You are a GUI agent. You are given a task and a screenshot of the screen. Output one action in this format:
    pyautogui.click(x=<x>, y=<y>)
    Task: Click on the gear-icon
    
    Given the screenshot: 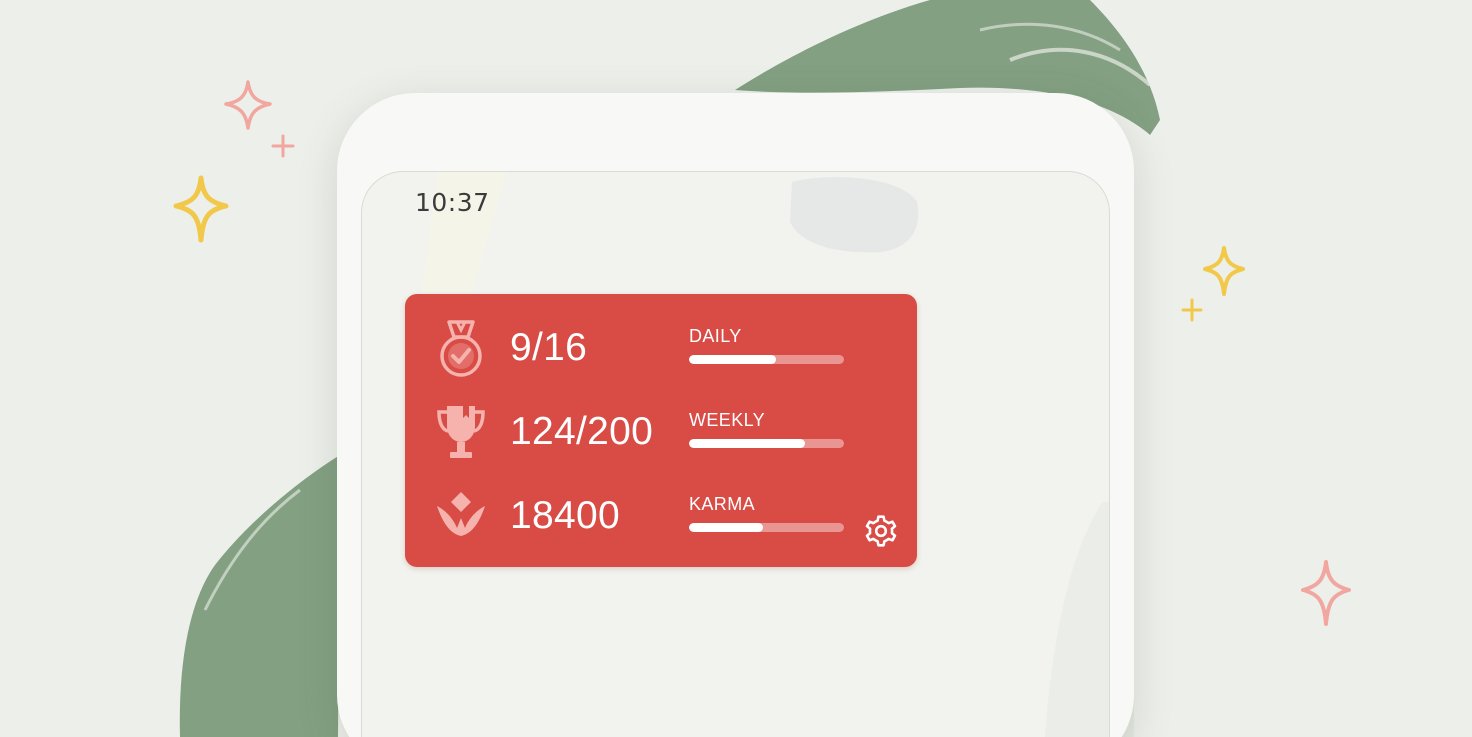 What is the action you would take?
    pyautogui.click(x=881, y=531)
    